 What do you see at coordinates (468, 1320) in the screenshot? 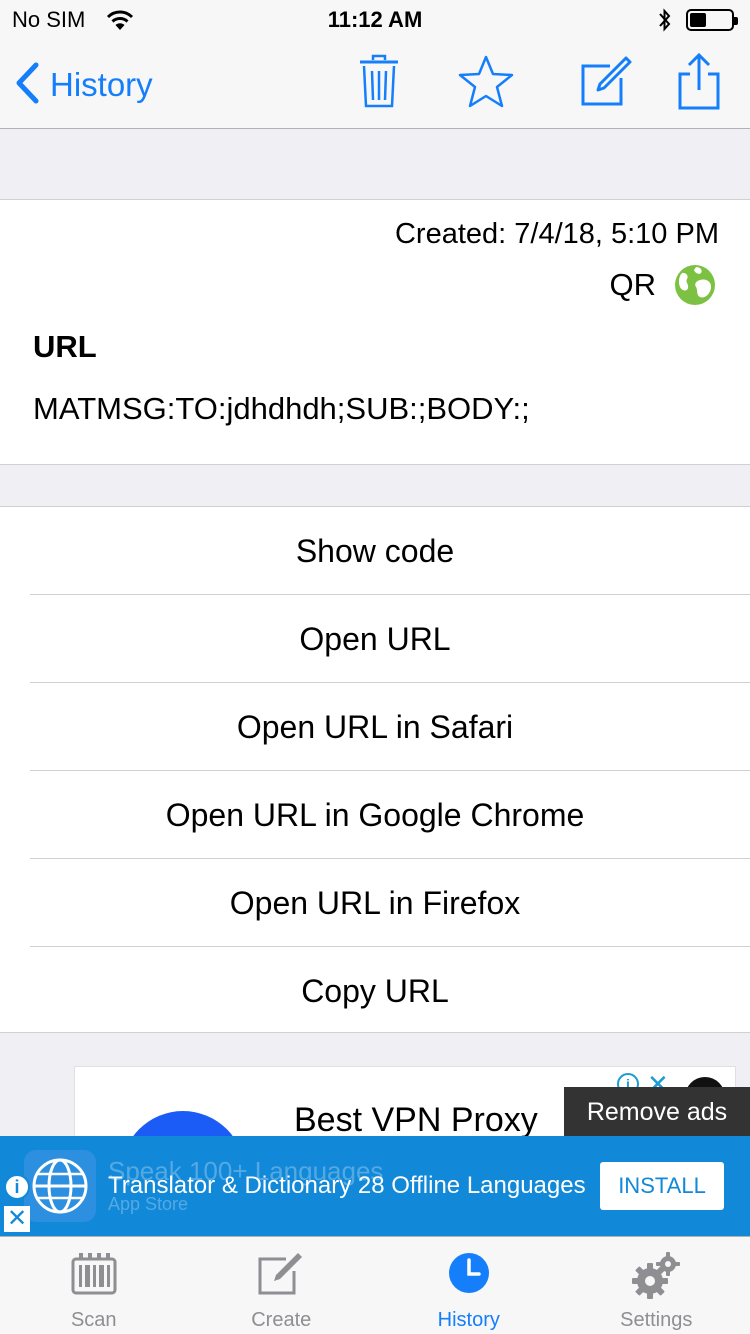
I see `tab-history-label: History` at bounding box center [468, 1320].